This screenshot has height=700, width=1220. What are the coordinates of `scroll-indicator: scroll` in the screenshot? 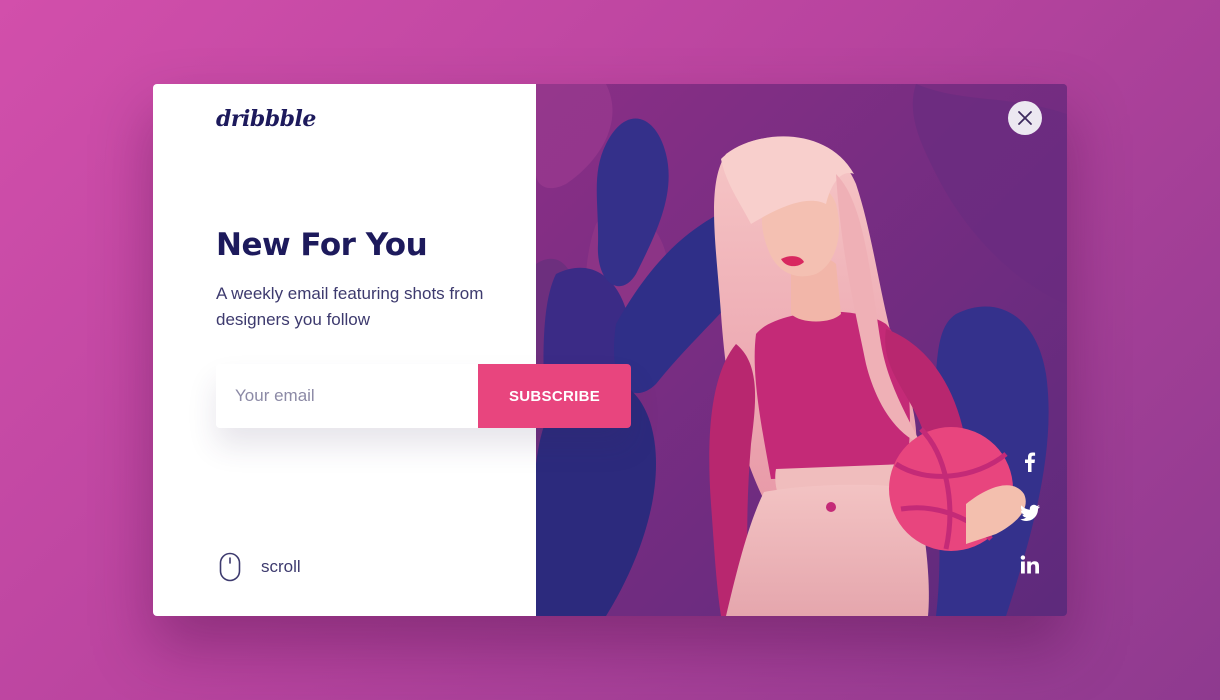 It's located at (260, 567).